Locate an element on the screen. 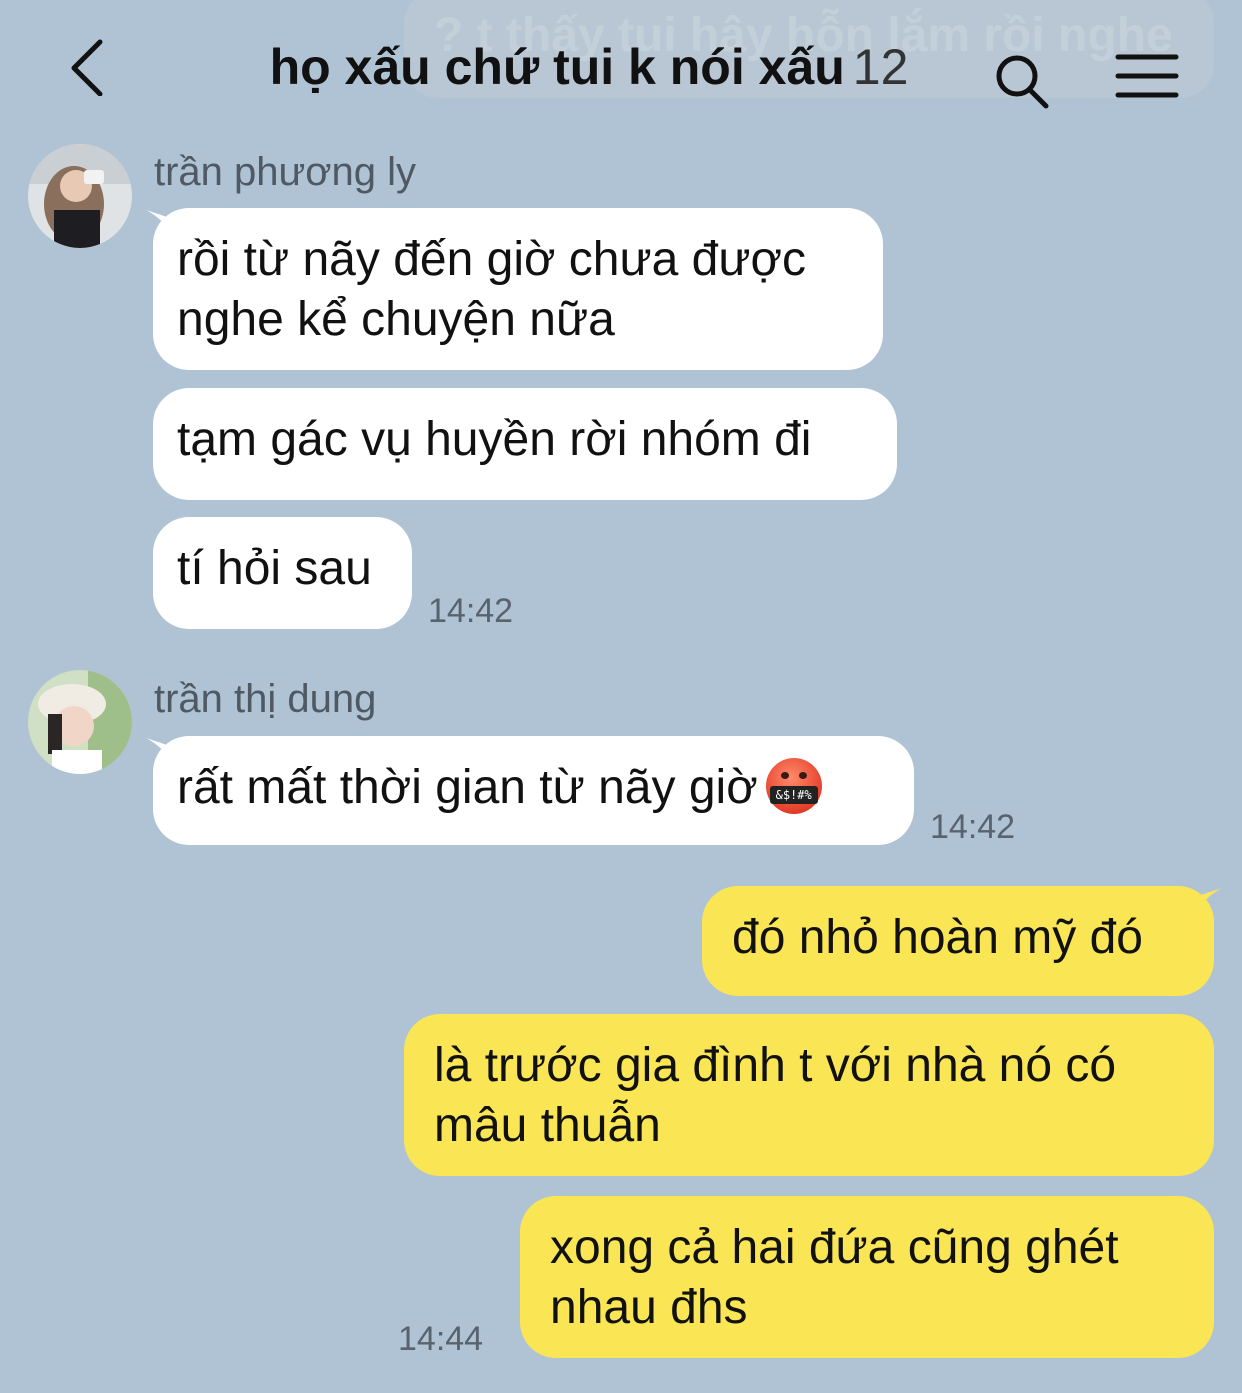 Image resolution: width=1242 pixels, height=1393 pixels. message-text: đó nhỏ hoàn mỹ đó is located at coordinates (937, 937).